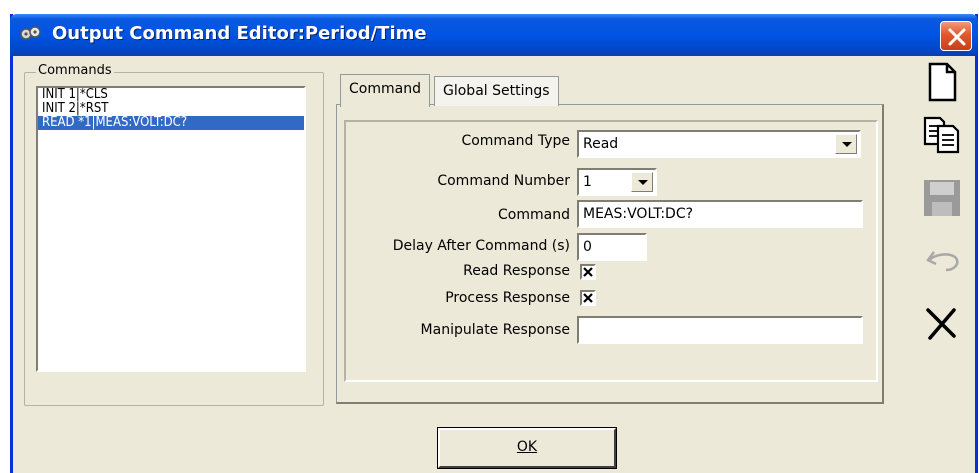 The width and height of the screenshot is (979, 473). Describe the element at coordinates (516, 271) in the screenshot. I see `read-response-label: Read Response` at that location.